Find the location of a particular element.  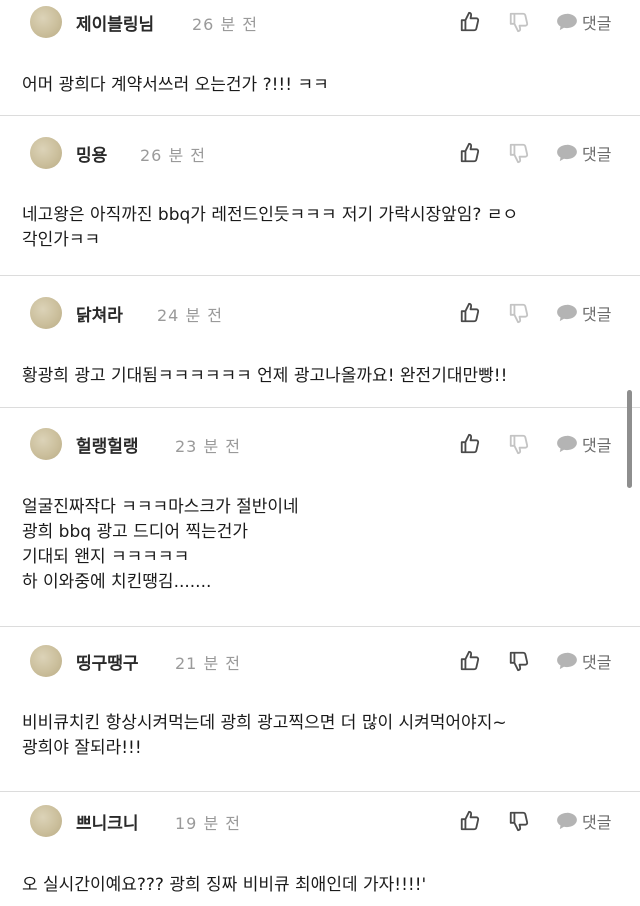

comment-body: 황광희 광고 기대됨ㅋㅋㅋㅋㅋㅋ 언제 광고나올까요! 완전기대만빵!! is located at coordinates (322, 376).